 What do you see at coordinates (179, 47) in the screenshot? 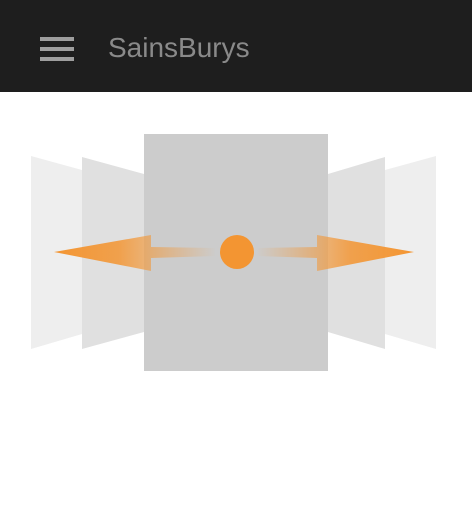
I see `app-title: SainsBurys` at bounding box center [179, 47].